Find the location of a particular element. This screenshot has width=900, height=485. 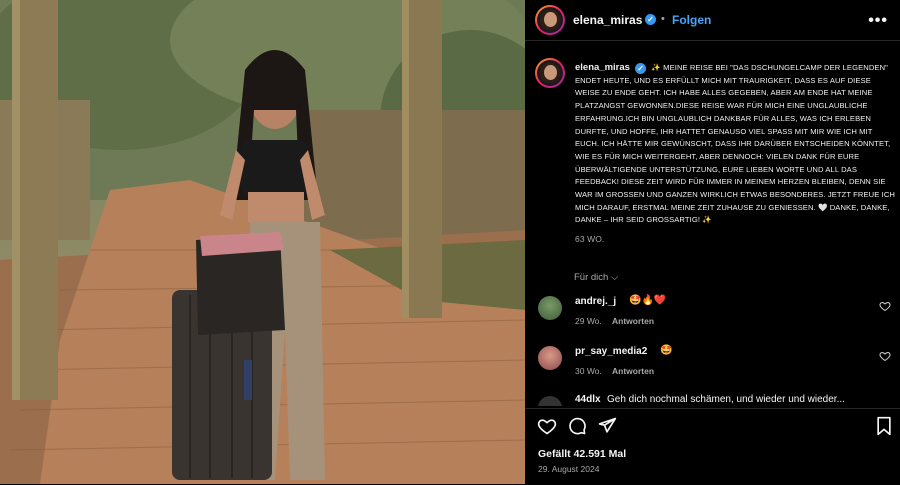

comment-age: 30 Wo. is located at coordinates (588, 371).